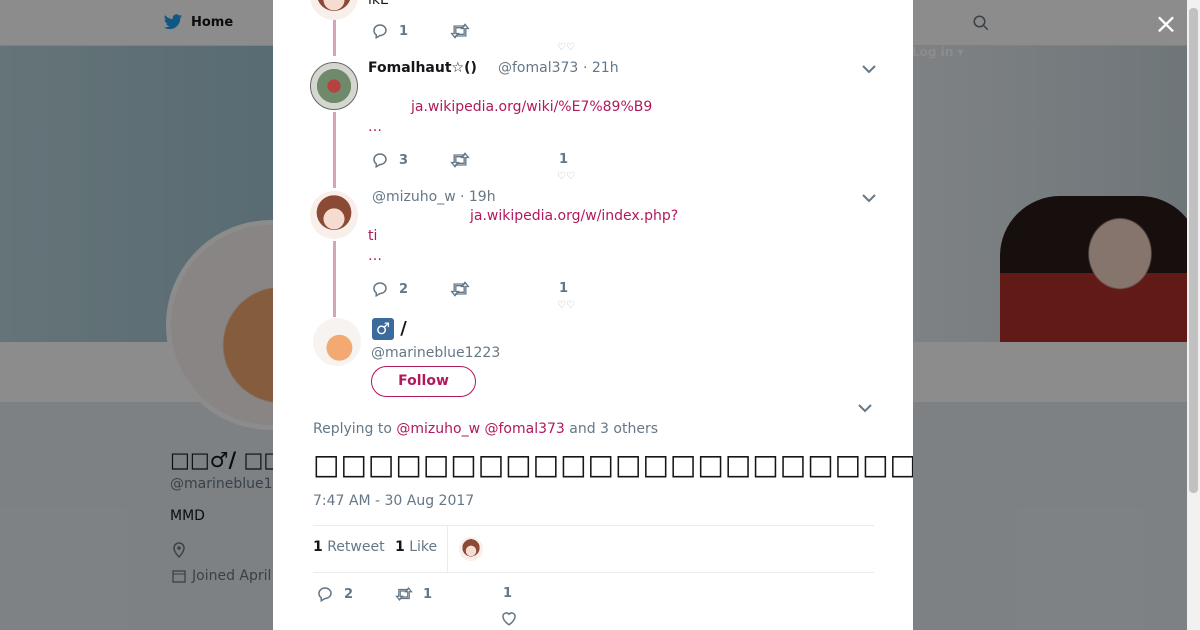 The height and width of the screenshot is (630, 1200). Describe the element at coordinates (478, 197) in the screenshot. I see `tweet-time: · 19h` at that location.